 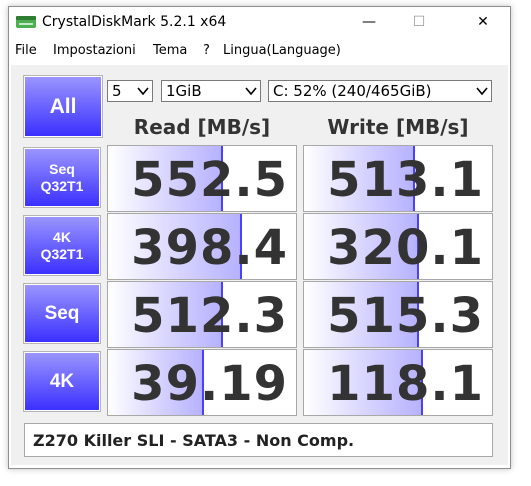 I want to click on 4k-q32t1-write-cell: 320.1, so click(x=398, y=246).